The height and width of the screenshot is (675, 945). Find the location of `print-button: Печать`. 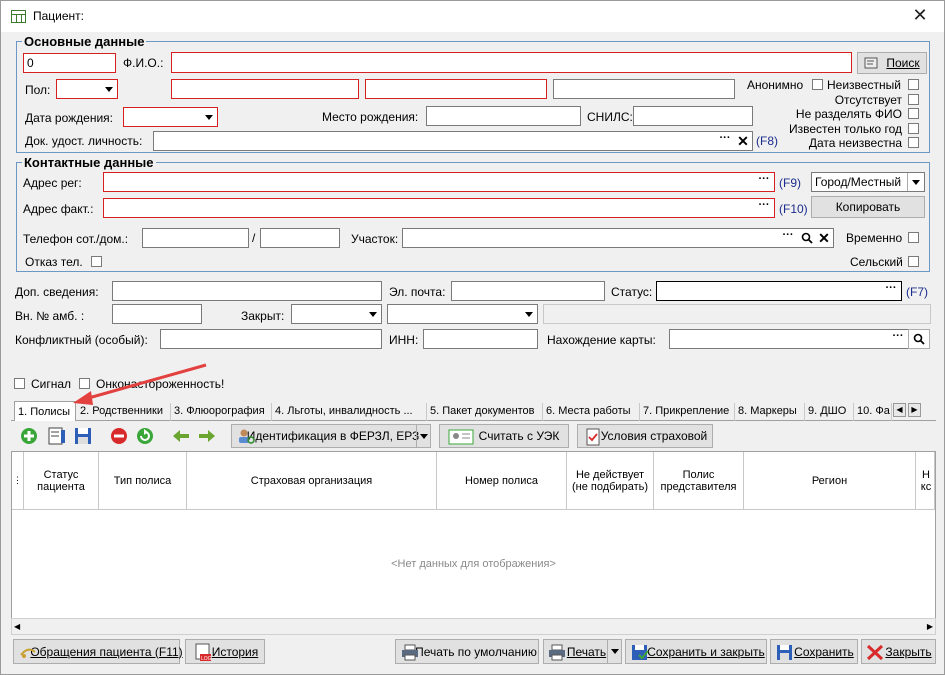

print-button: Печать is located at coordinates (582, 651).